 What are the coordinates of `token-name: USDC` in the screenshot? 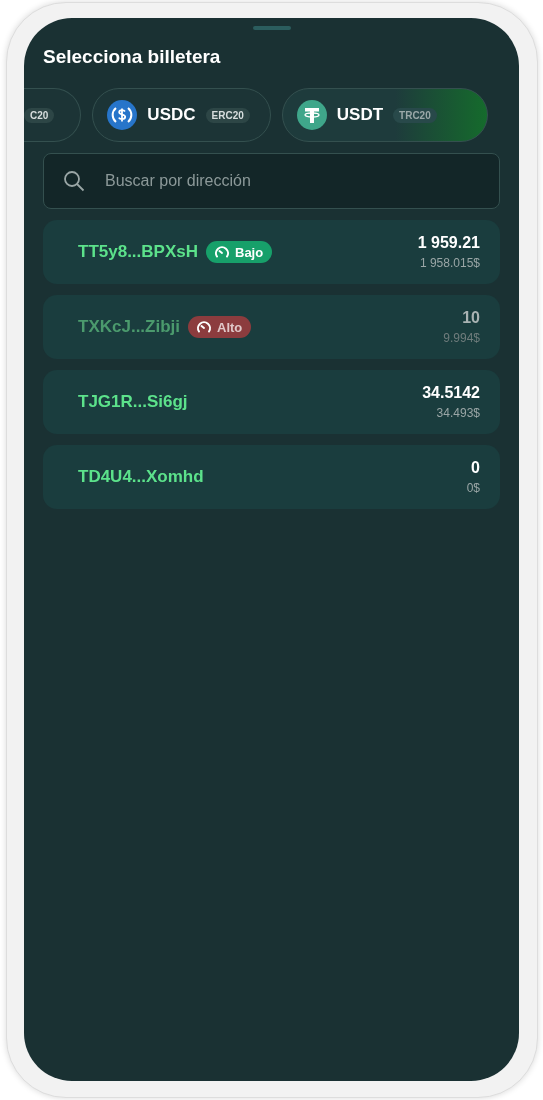 It's located at (171, 115).